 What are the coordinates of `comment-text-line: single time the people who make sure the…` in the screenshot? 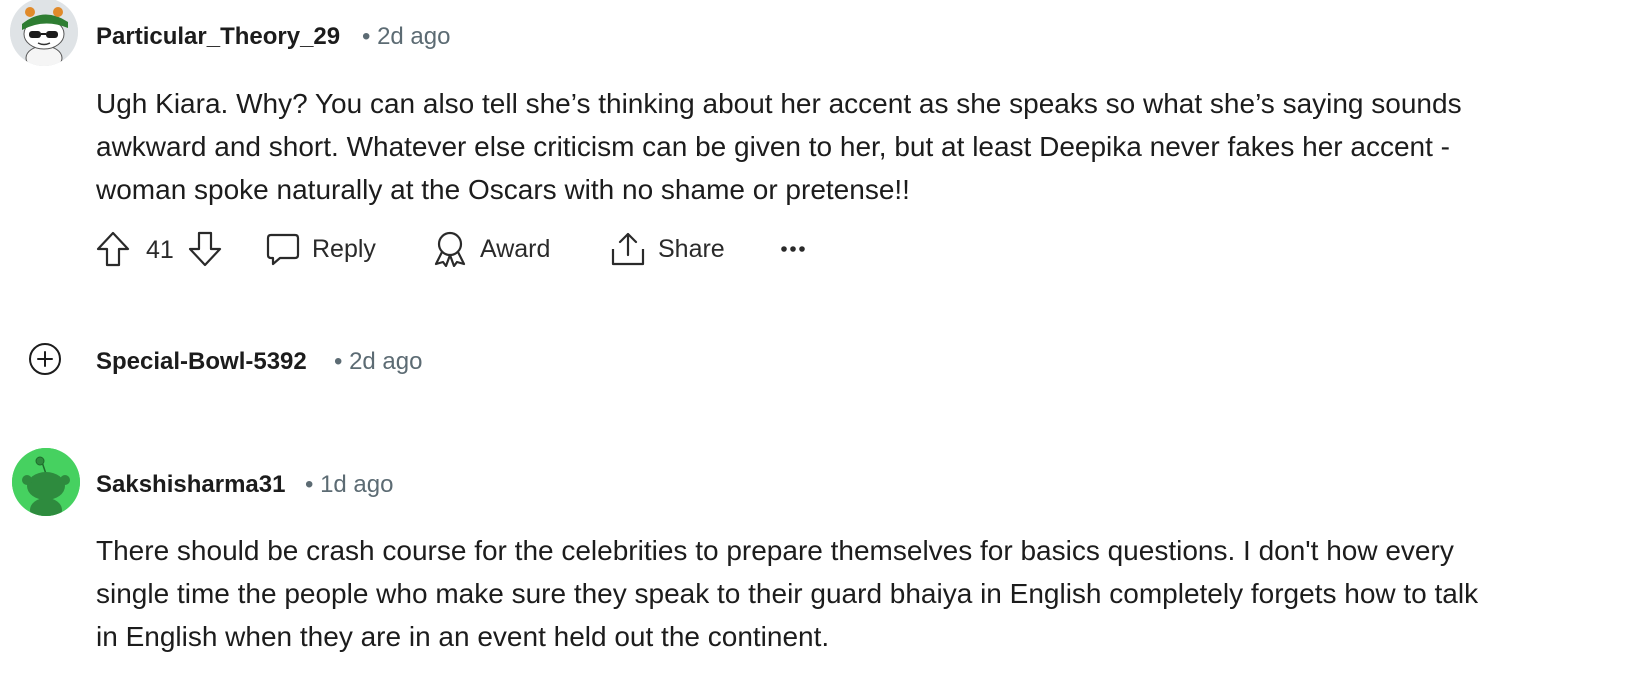 It's located at (787, 593).